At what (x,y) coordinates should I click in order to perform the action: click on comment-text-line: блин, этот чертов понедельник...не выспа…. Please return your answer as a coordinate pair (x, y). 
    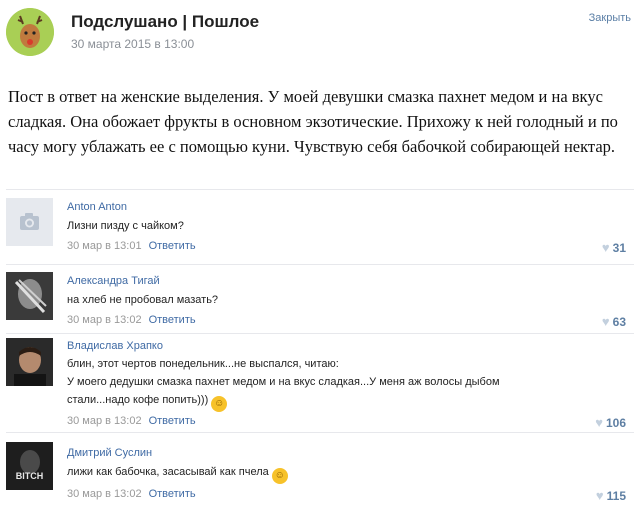
    Looking at the image, I should click on (203, 364).